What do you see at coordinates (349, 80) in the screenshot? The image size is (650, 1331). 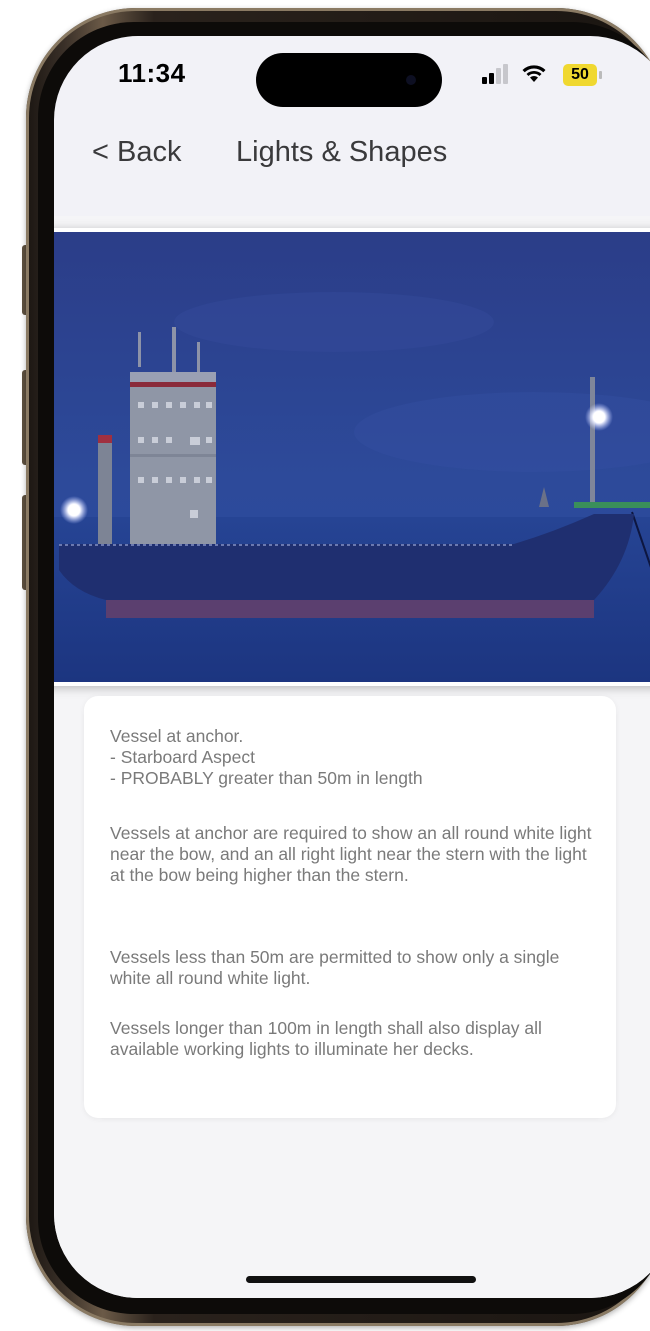 I see `dynamic-island` at bounding box center [349, 80].